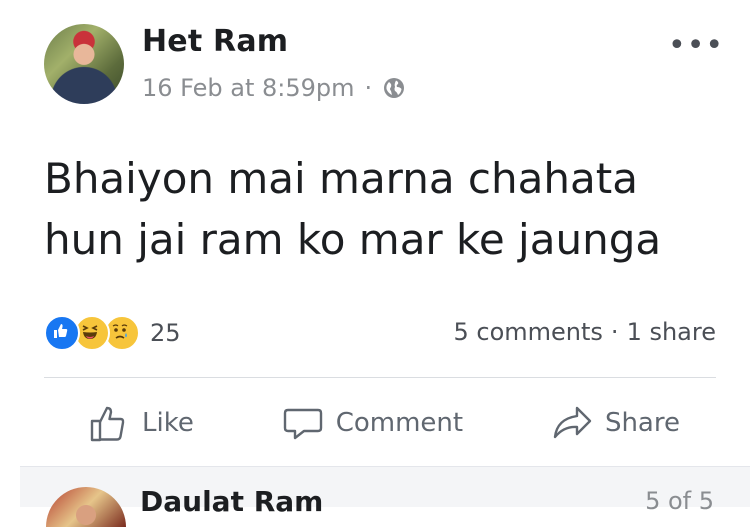 The width and height of the screenshot is (750, 527). What do you see at coordinates (215, 41) in the screenshot?
I see `author-name: Het Ram` at bounding box center [215, 41].